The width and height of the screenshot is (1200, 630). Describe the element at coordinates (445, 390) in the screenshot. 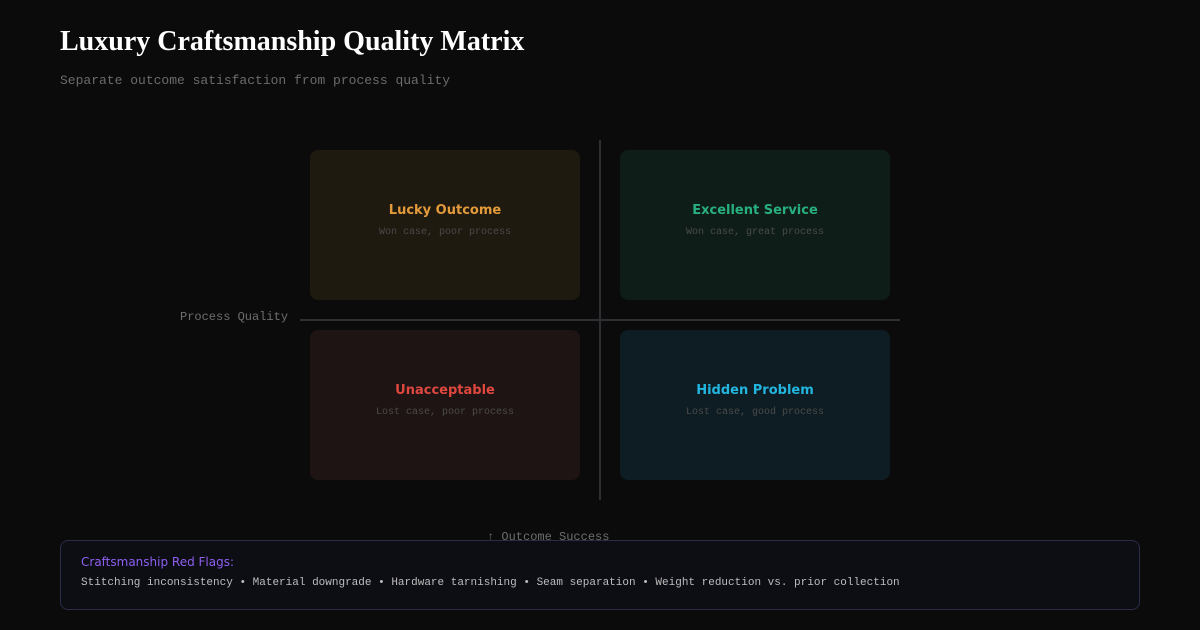

I see `quadrant-title: Unacceptable` at that location.